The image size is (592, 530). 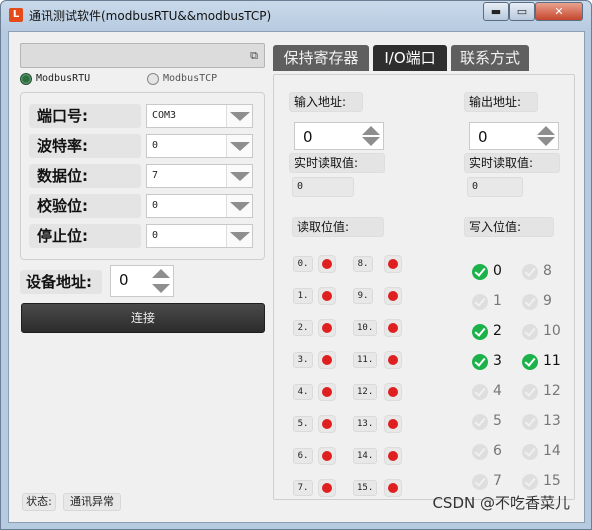 I want to click on read-bit-number: 1., so click(x=303, y=296).